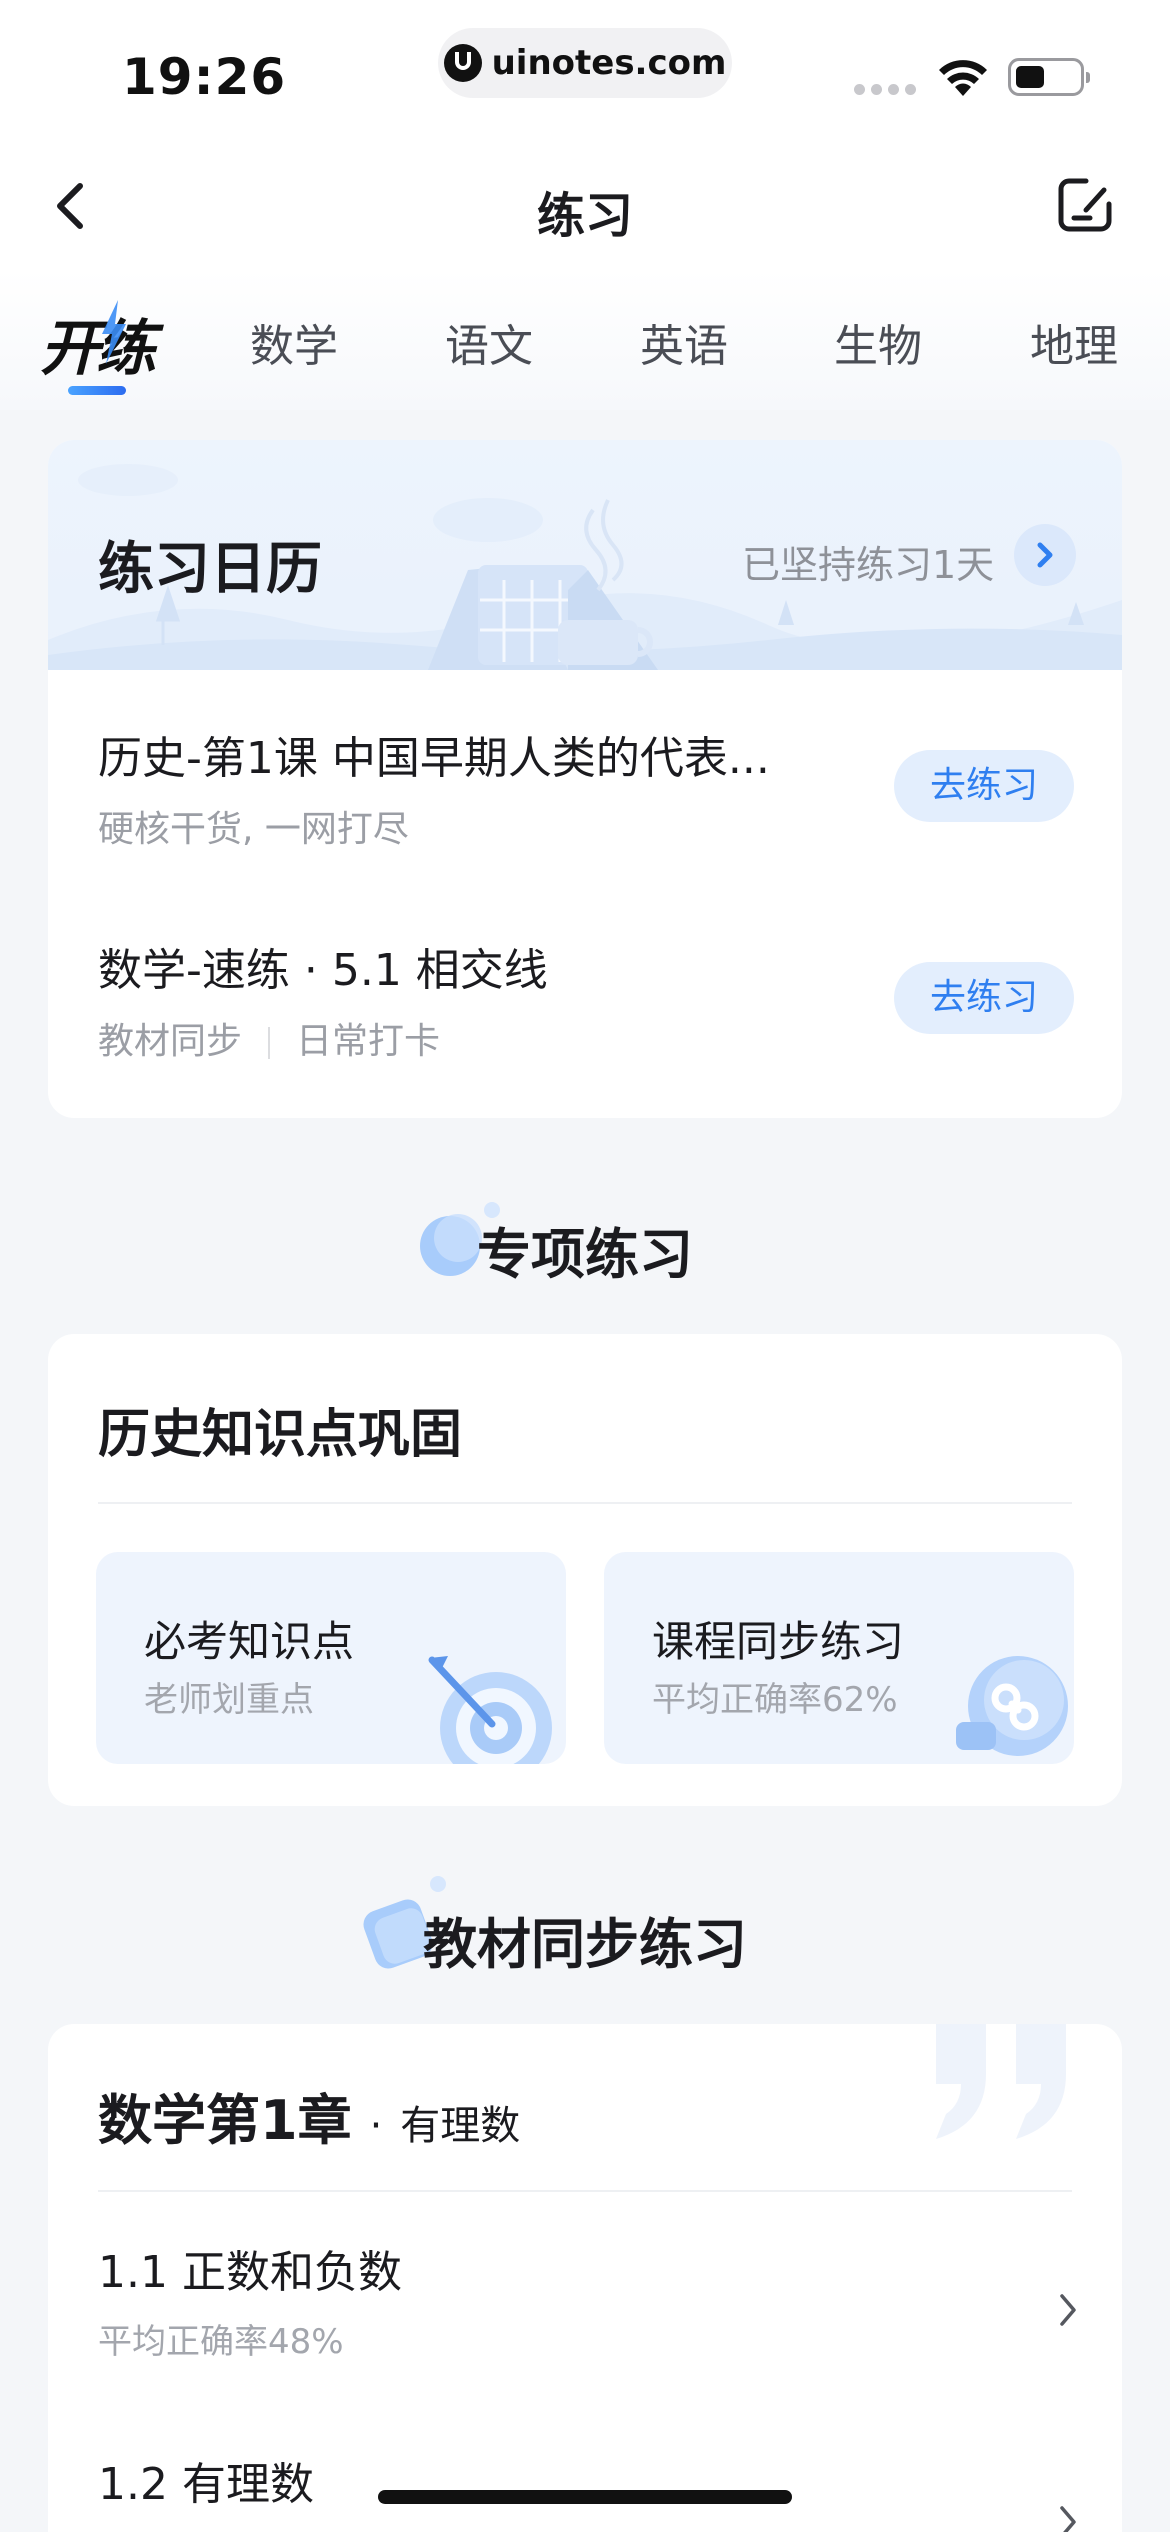 This screenshot has height=2532, width=1170. Describe the element at coordinates (204, 77) in the screenshot. I see `status-time: 19:26` at that location.